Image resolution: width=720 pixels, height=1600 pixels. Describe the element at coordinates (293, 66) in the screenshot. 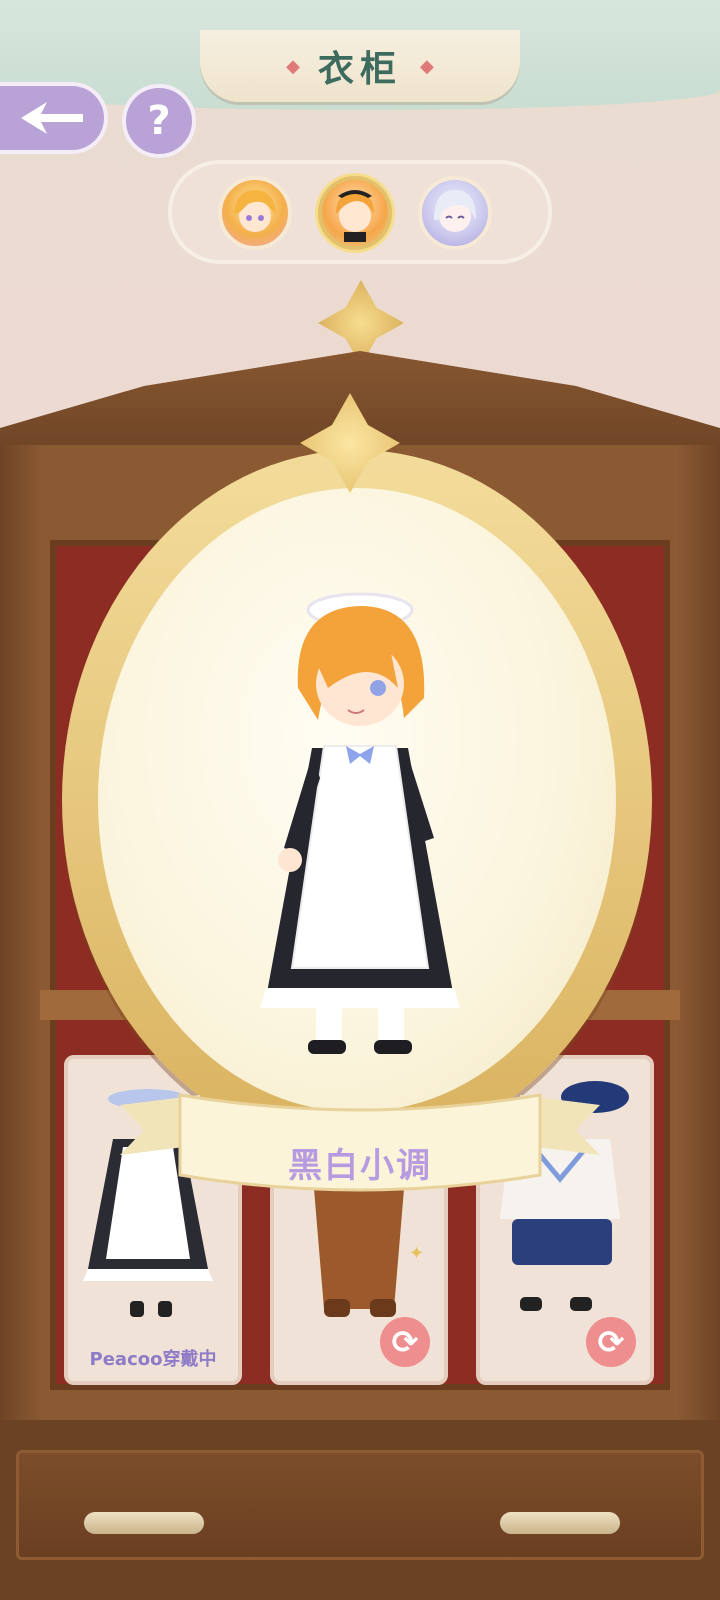

I see `title-left-diamond-icon: ◆` at that location.